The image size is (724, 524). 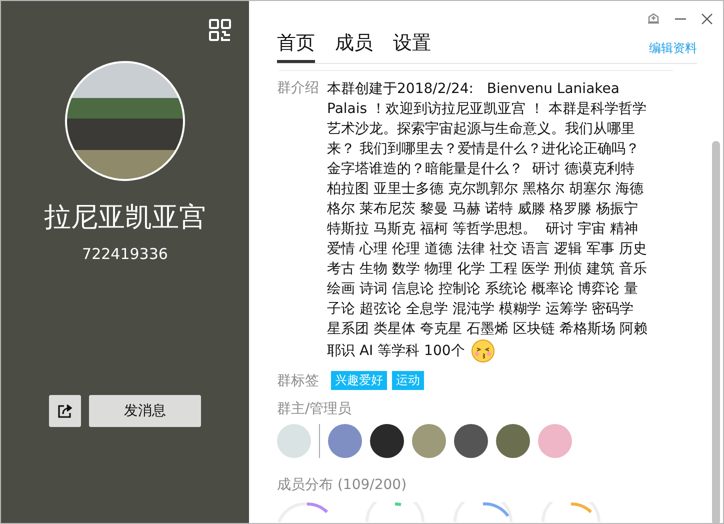 I want to click on admins-label: 群主/管理员, so click(x=315, y=409).